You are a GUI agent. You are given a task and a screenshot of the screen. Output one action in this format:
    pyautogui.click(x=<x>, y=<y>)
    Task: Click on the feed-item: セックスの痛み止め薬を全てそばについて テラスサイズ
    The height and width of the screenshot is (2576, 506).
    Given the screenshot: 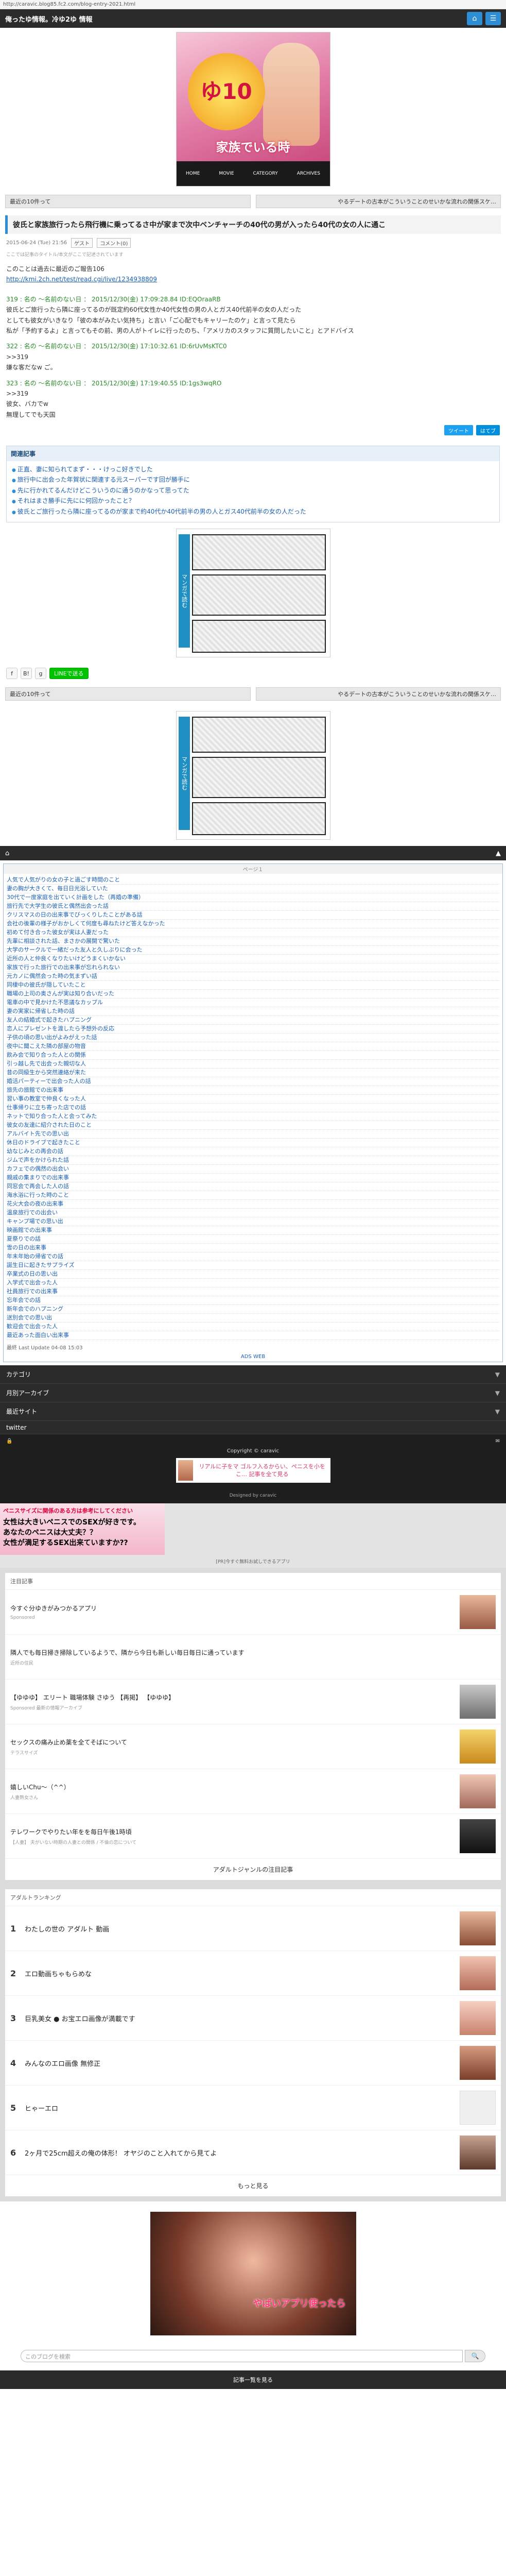 What is the action you would take?
    pyautogui.click(x=253, y=1747)
    